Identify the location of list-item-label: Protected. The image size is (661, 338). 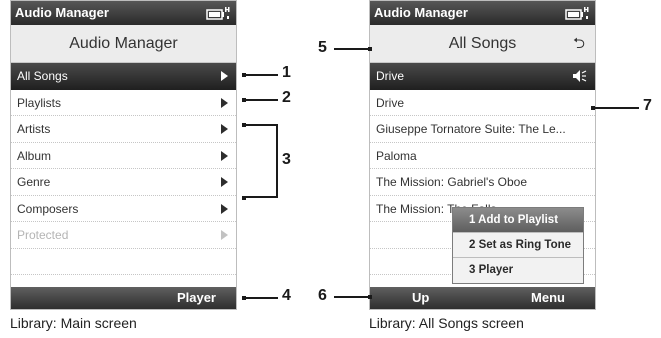
(43, 235).